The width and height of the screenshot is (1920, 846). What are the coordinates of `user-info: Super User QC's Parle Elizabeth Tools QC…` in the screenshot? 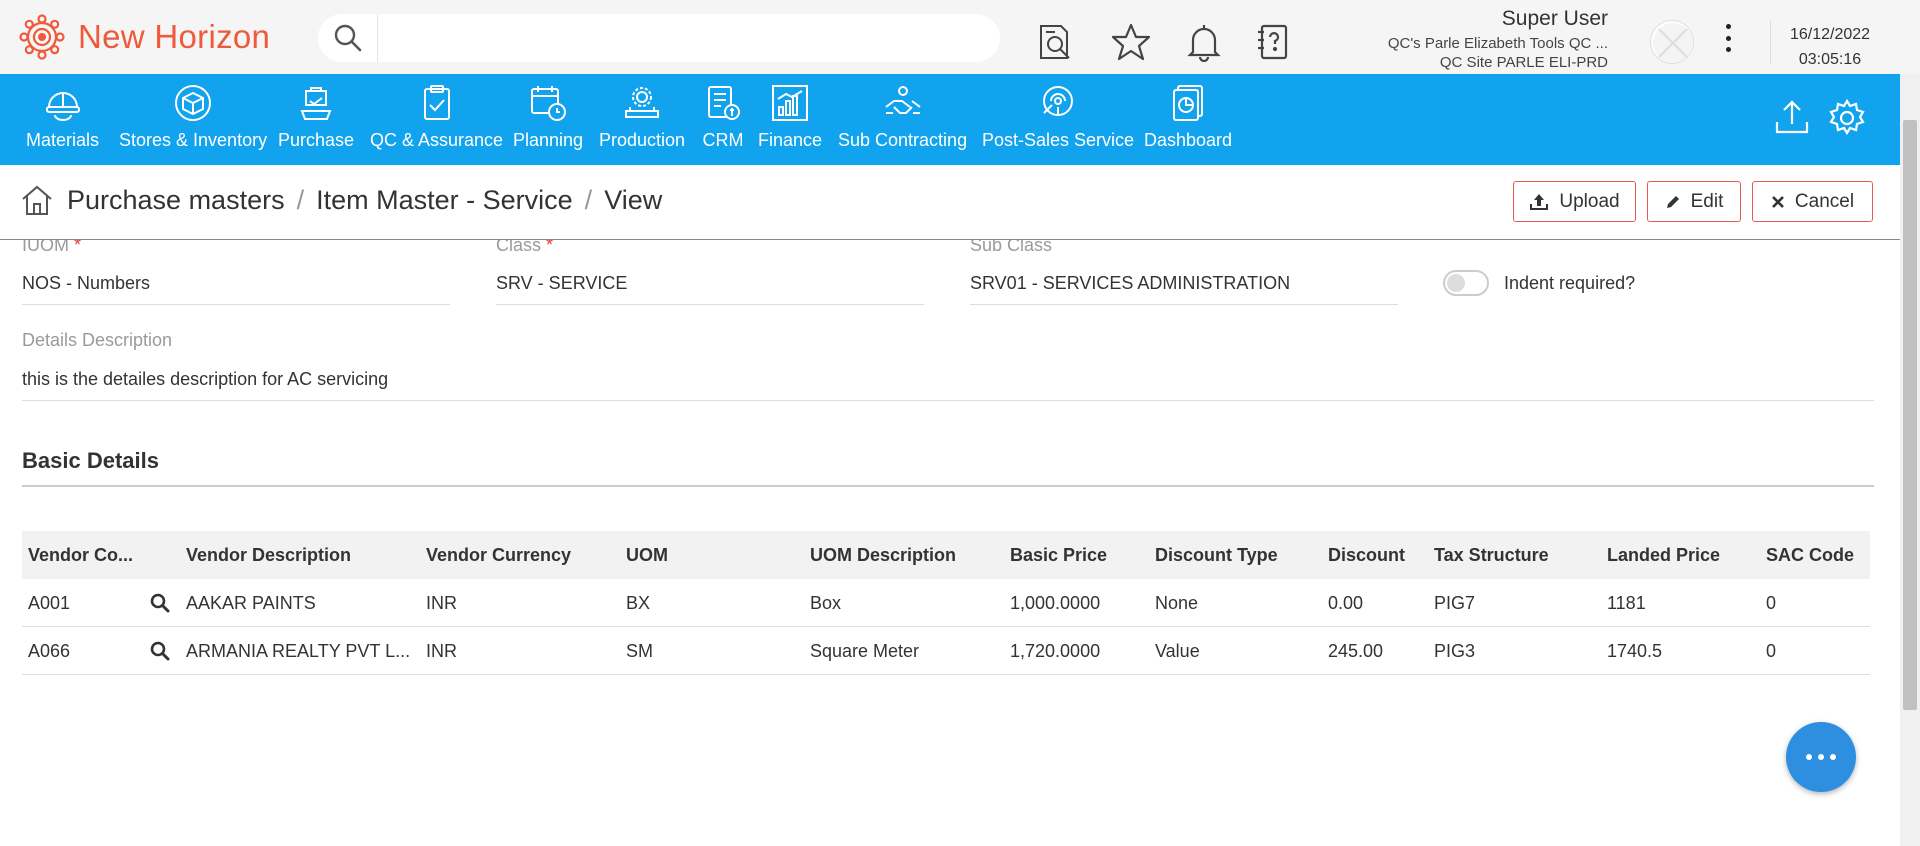 It's located at (1498, 39).